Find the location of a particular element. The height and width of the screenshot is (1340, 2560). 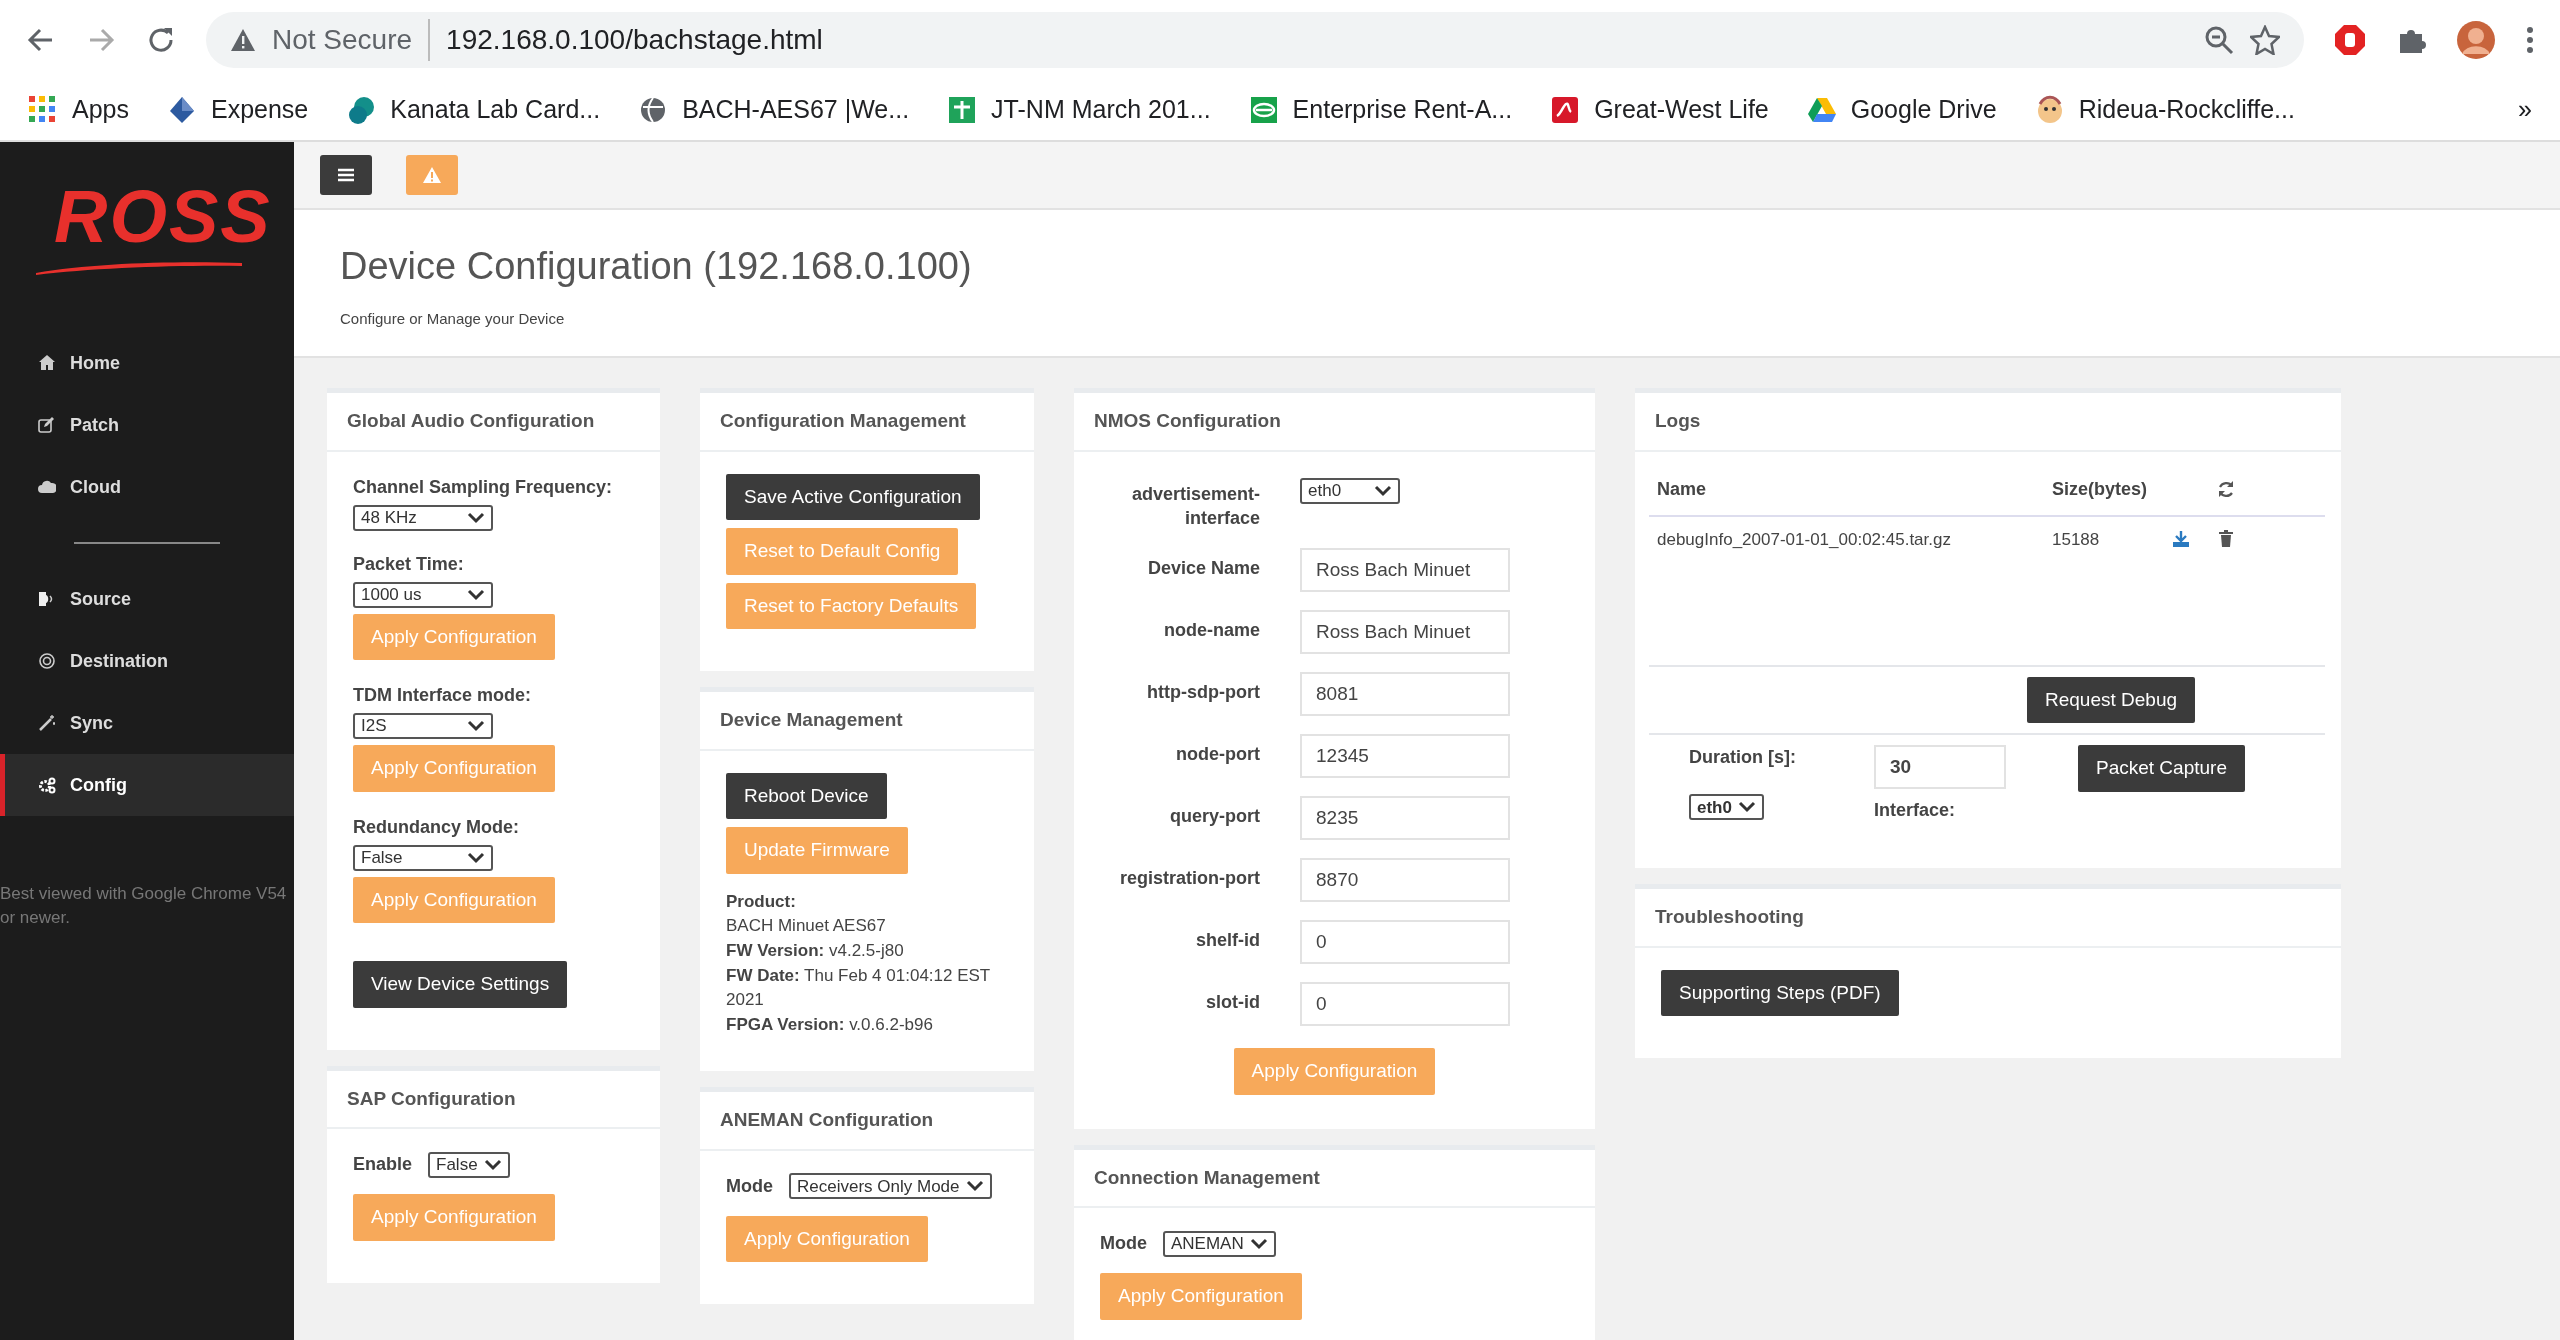

info-text: FW Version: v4.2.5-j80 is located at coordinates (815, 950).